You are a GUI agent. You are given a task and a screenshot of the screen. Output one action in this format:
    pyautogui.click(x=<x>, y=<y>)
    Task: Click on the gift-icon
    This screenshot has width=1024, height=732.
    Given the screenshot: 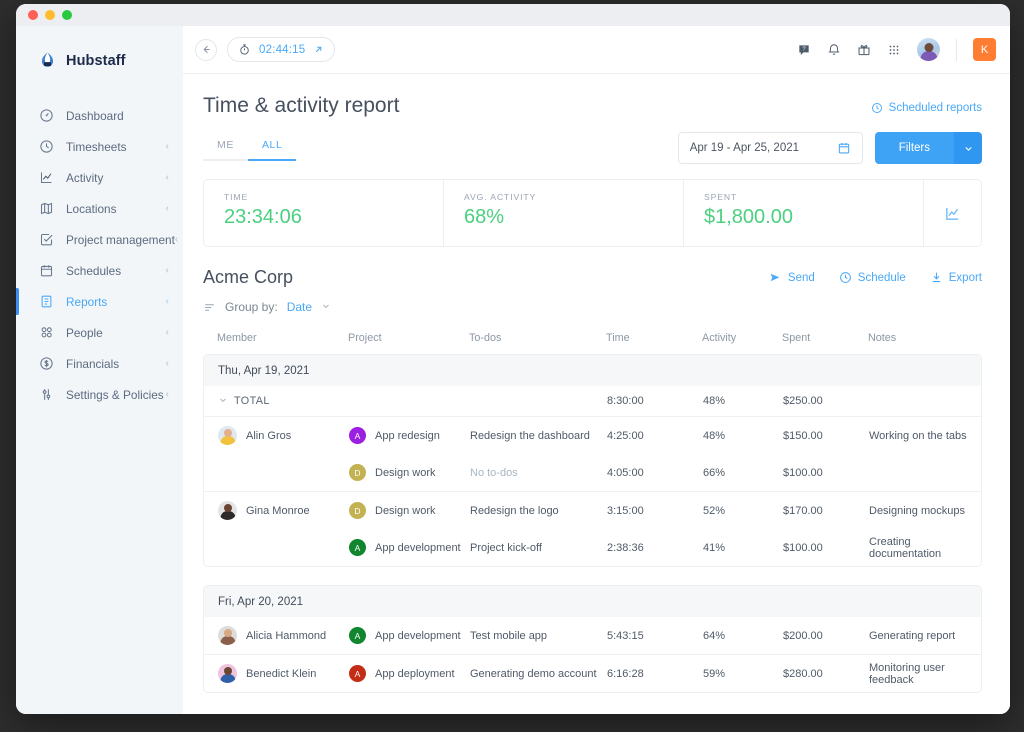 What is the action you would take?
    pyautogui.click(x=864, y=50)
    